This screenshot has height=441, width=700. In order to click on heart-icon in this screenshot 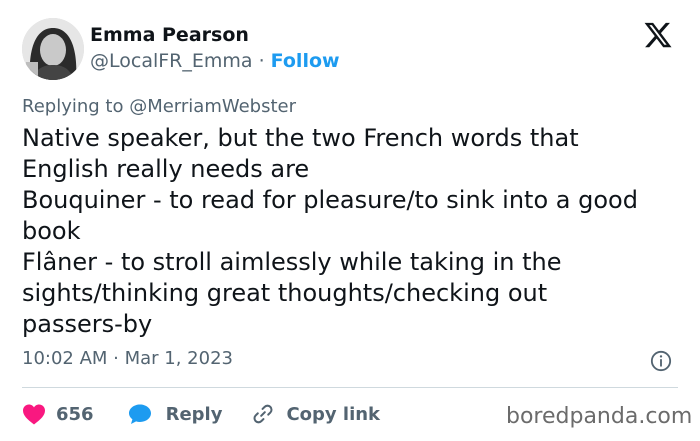, I will do `click(34, 414)`.